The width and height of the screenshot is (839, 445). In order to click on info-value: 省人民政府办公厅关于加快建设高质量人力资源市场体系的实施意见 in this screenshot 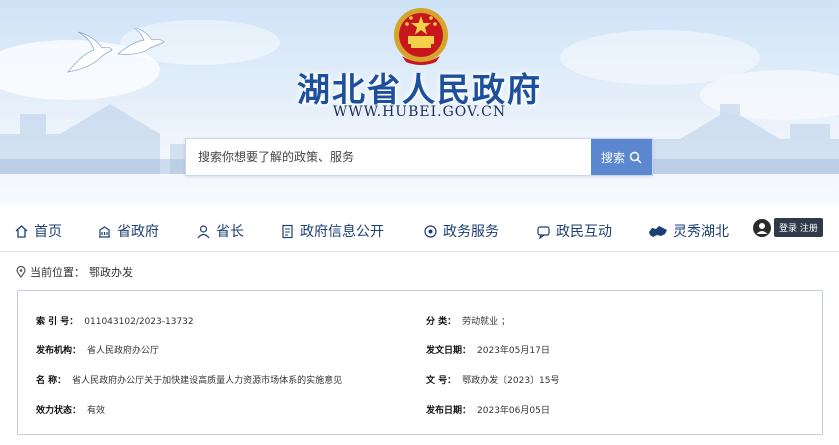, I will do `click(207, 381)`.